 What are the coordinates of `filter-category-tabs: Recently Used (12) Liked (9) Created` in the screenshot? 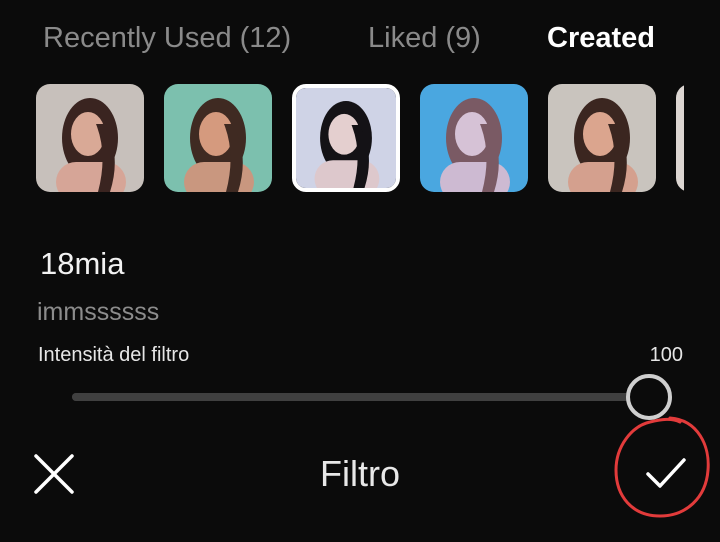 It's located at (360, 40).